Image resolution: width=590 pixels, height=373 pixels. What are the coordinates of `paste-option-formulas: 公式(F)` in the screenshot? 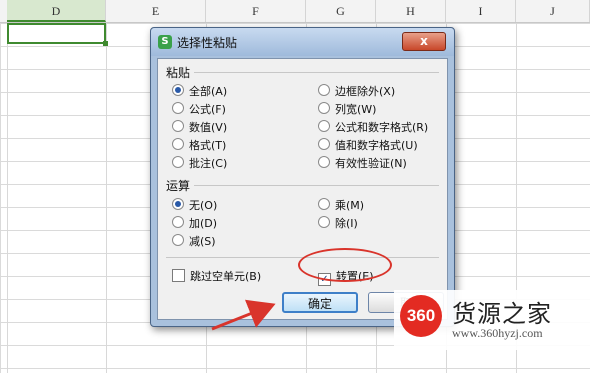 It's located at (199, 109).